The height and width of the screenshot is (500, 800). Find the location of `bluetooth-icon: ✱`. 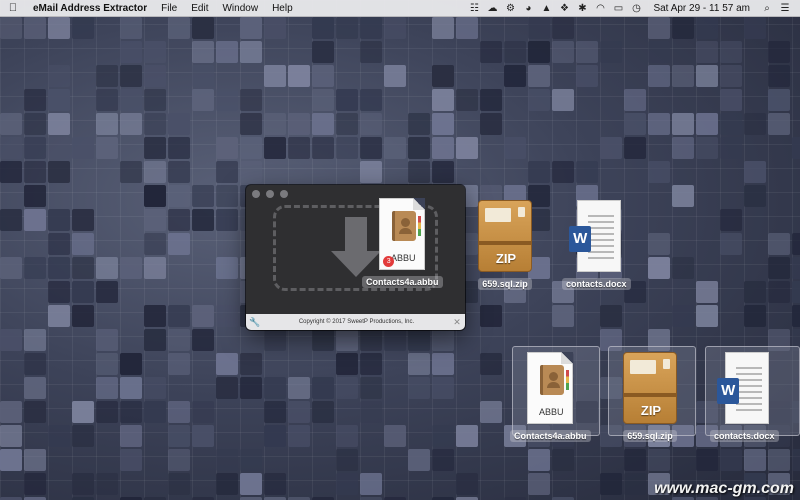

bluetooth-icon: ✱ is located at coordinates (582, 8).